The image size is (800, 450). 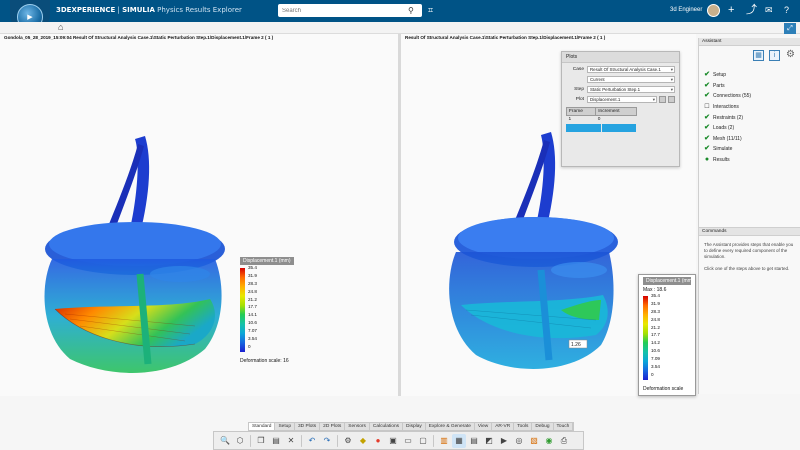 I want to click on undo-icon: ↶, so click(x=312, y=441).